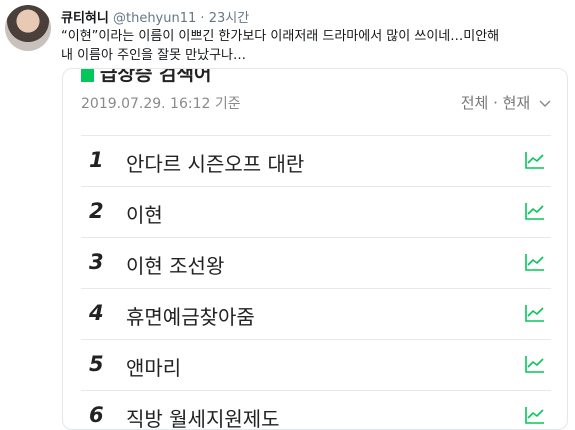 The width and height of the screenshot is (575, 430). Describe the element at coordinates (215, 164) in the screenshot. I see `rank-keyword: 안다르 시즌오프 대란` at that location.